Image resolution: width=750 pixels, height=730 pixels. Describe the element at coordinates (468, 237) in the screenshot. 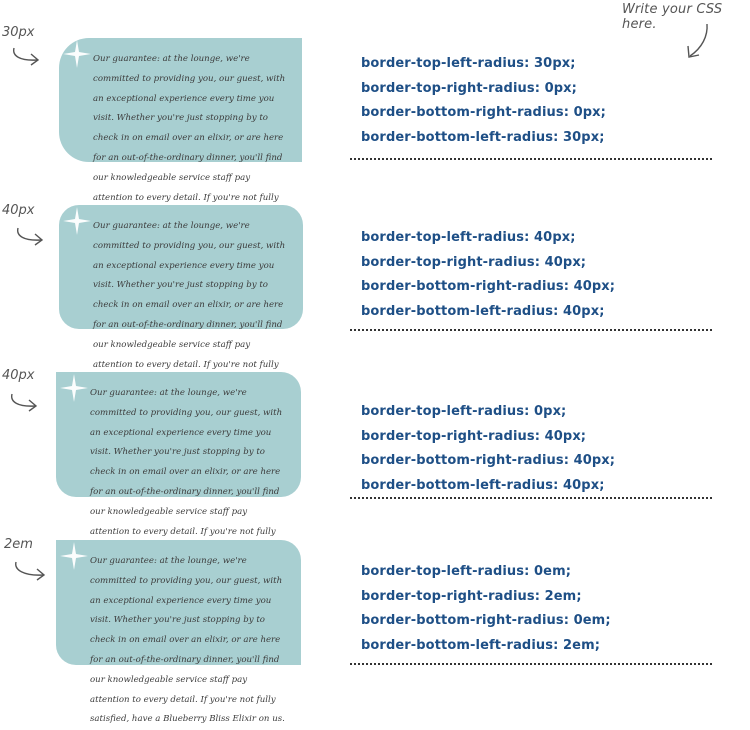

I see `css-line: border-top-left-radius: 40px;` at that location.